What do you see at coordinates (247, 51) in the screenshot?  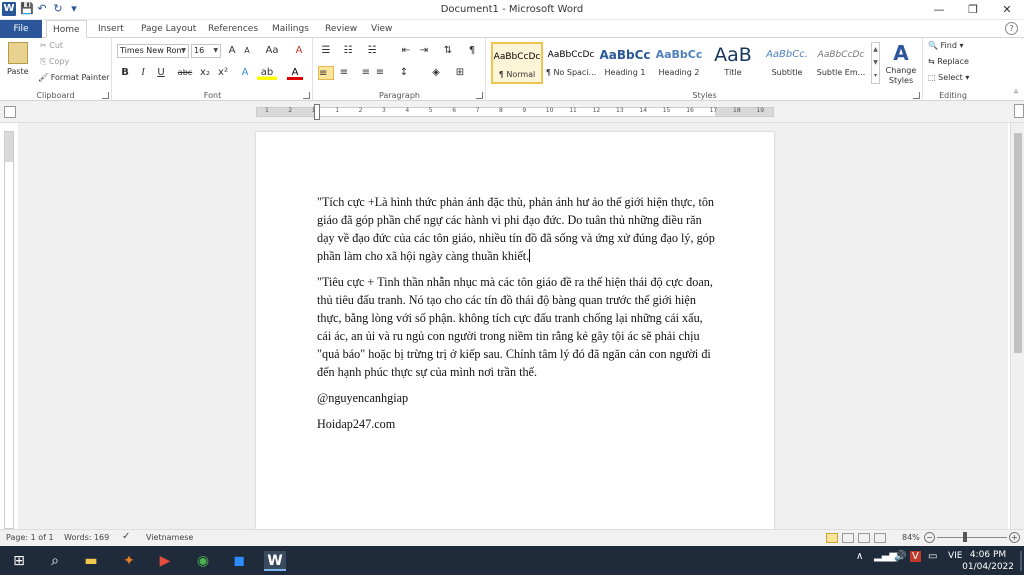 I see `shrink-font-button: A` at bounding box center [247, 51].